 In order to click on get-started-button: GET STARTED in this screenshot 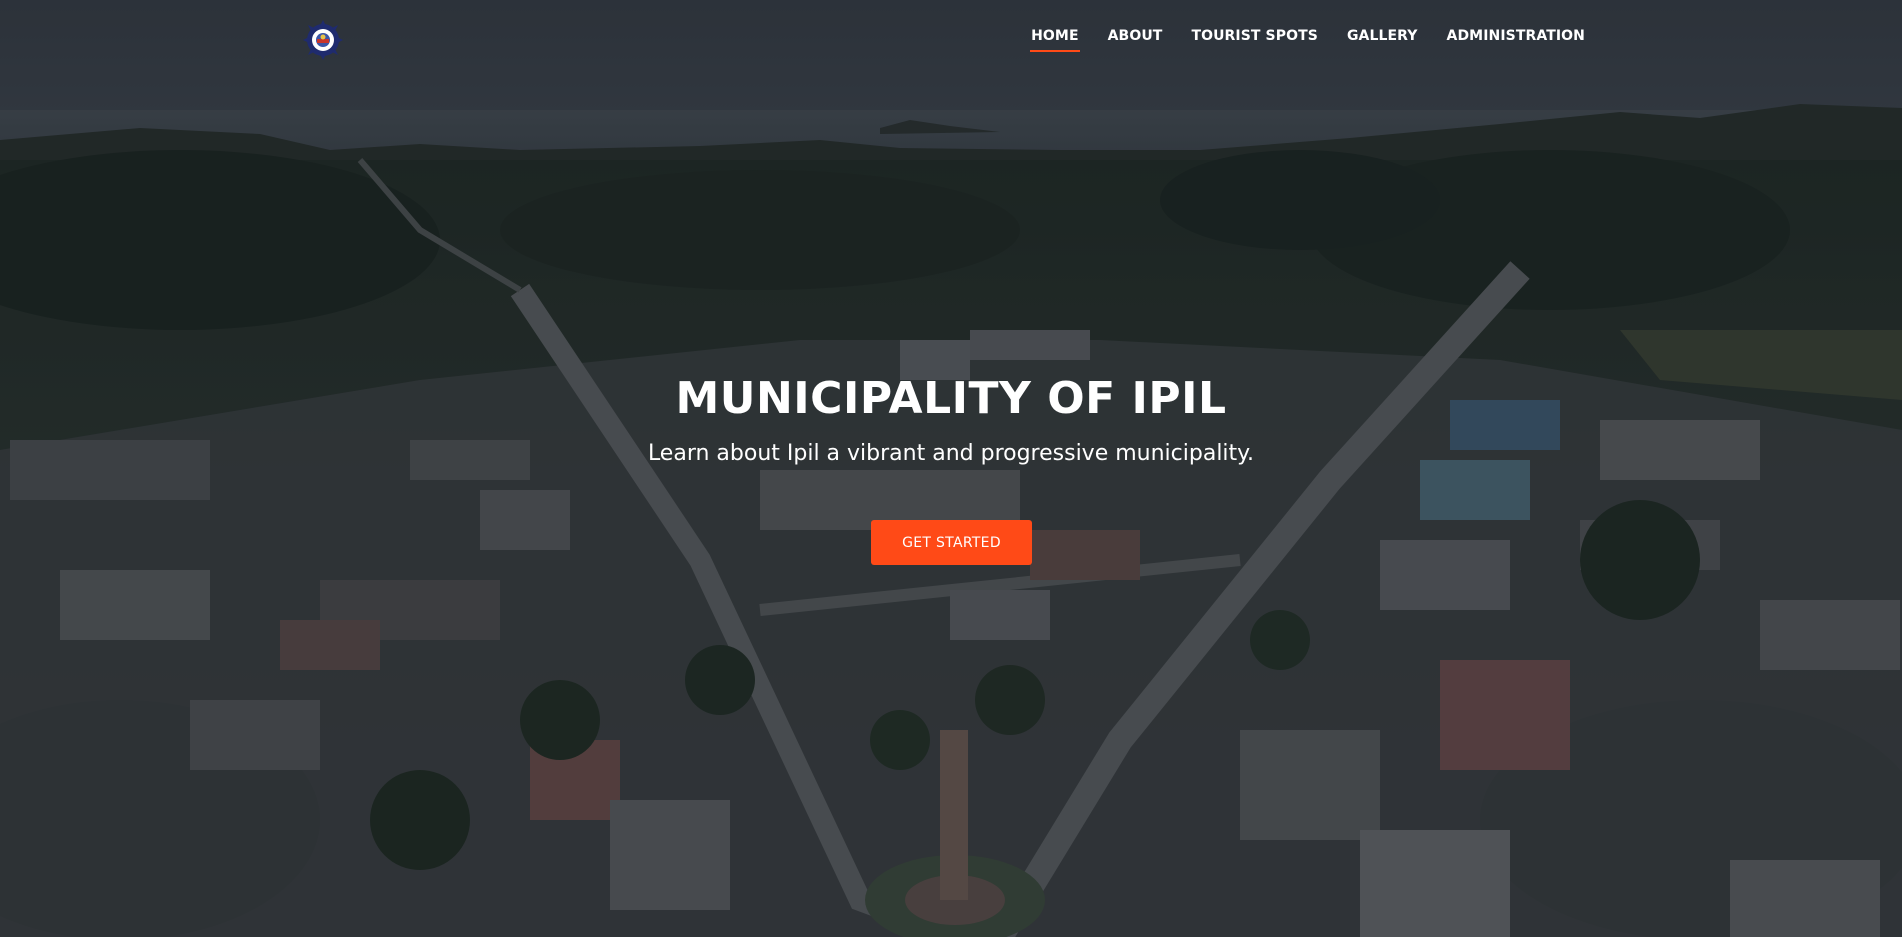, I will do `click(951, 542)`.